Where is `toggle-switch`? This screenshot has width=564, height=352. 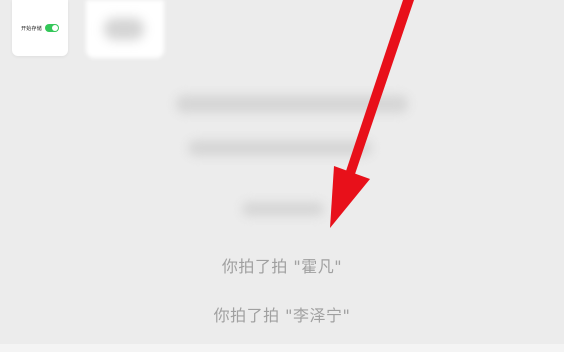
toggle-switch is located at coordinates (51, 28).